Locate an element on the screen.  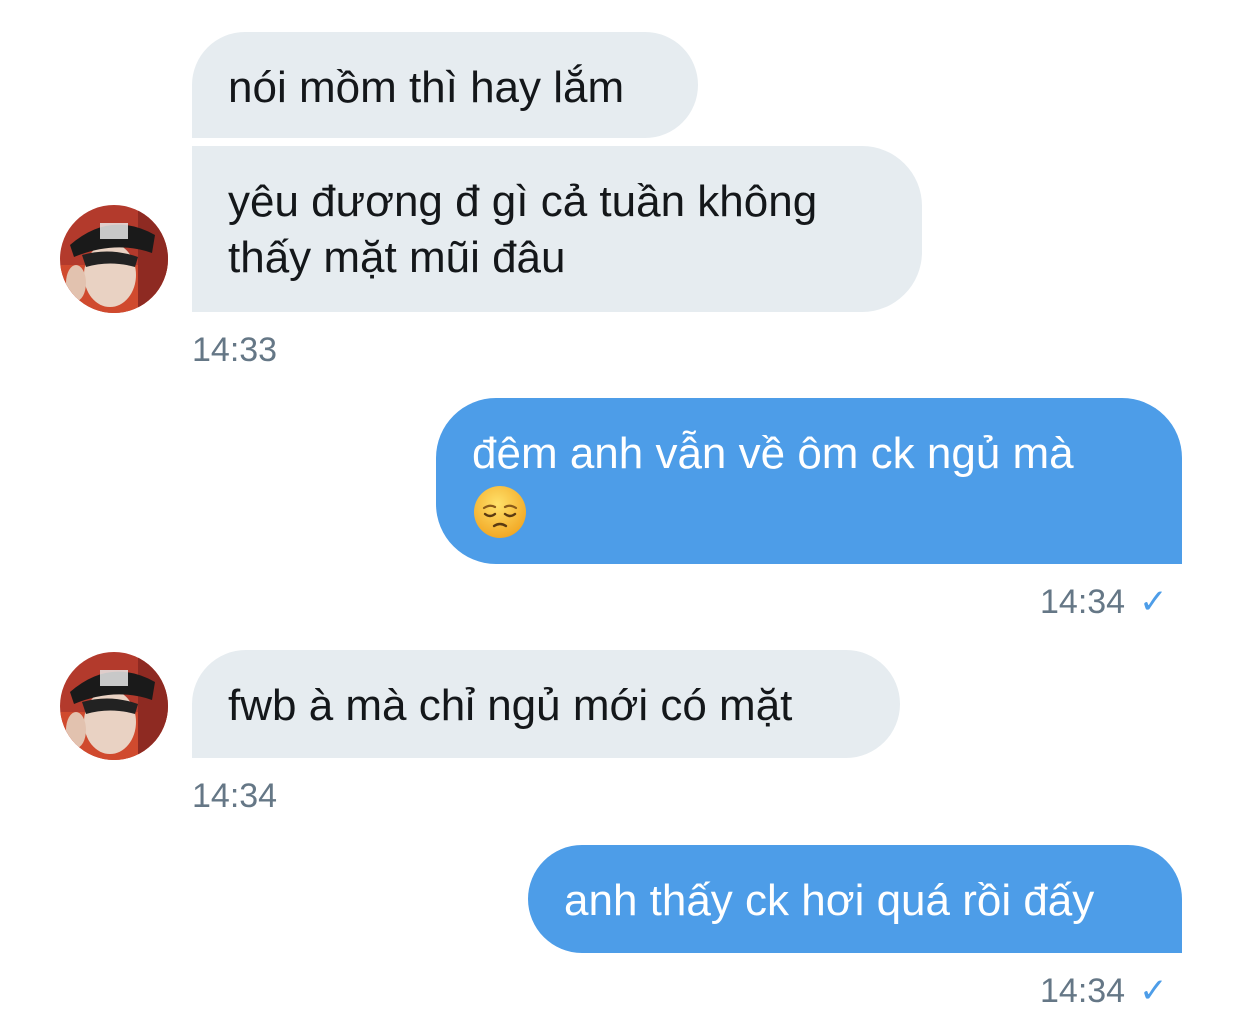
message-text: nói mồm thì hay lắm is located at coordinates (426, 87).